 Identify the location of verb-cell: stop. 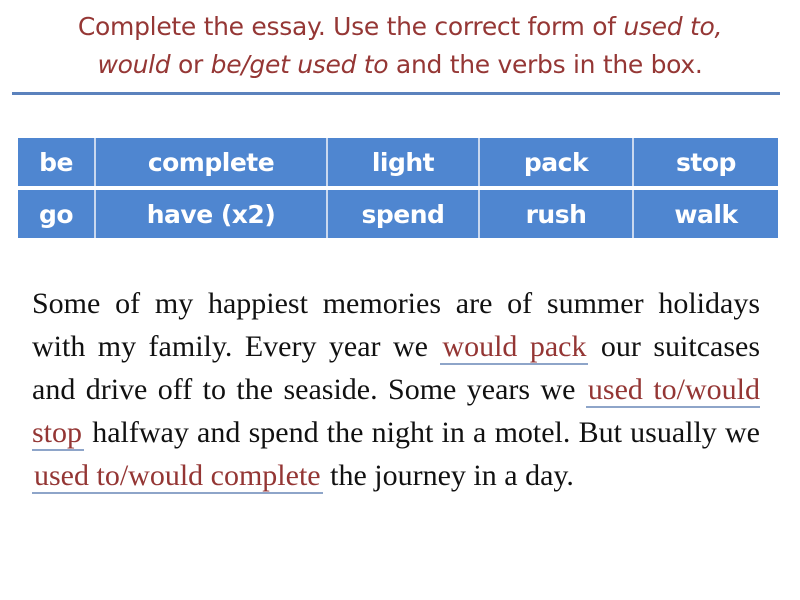
(705, 164).